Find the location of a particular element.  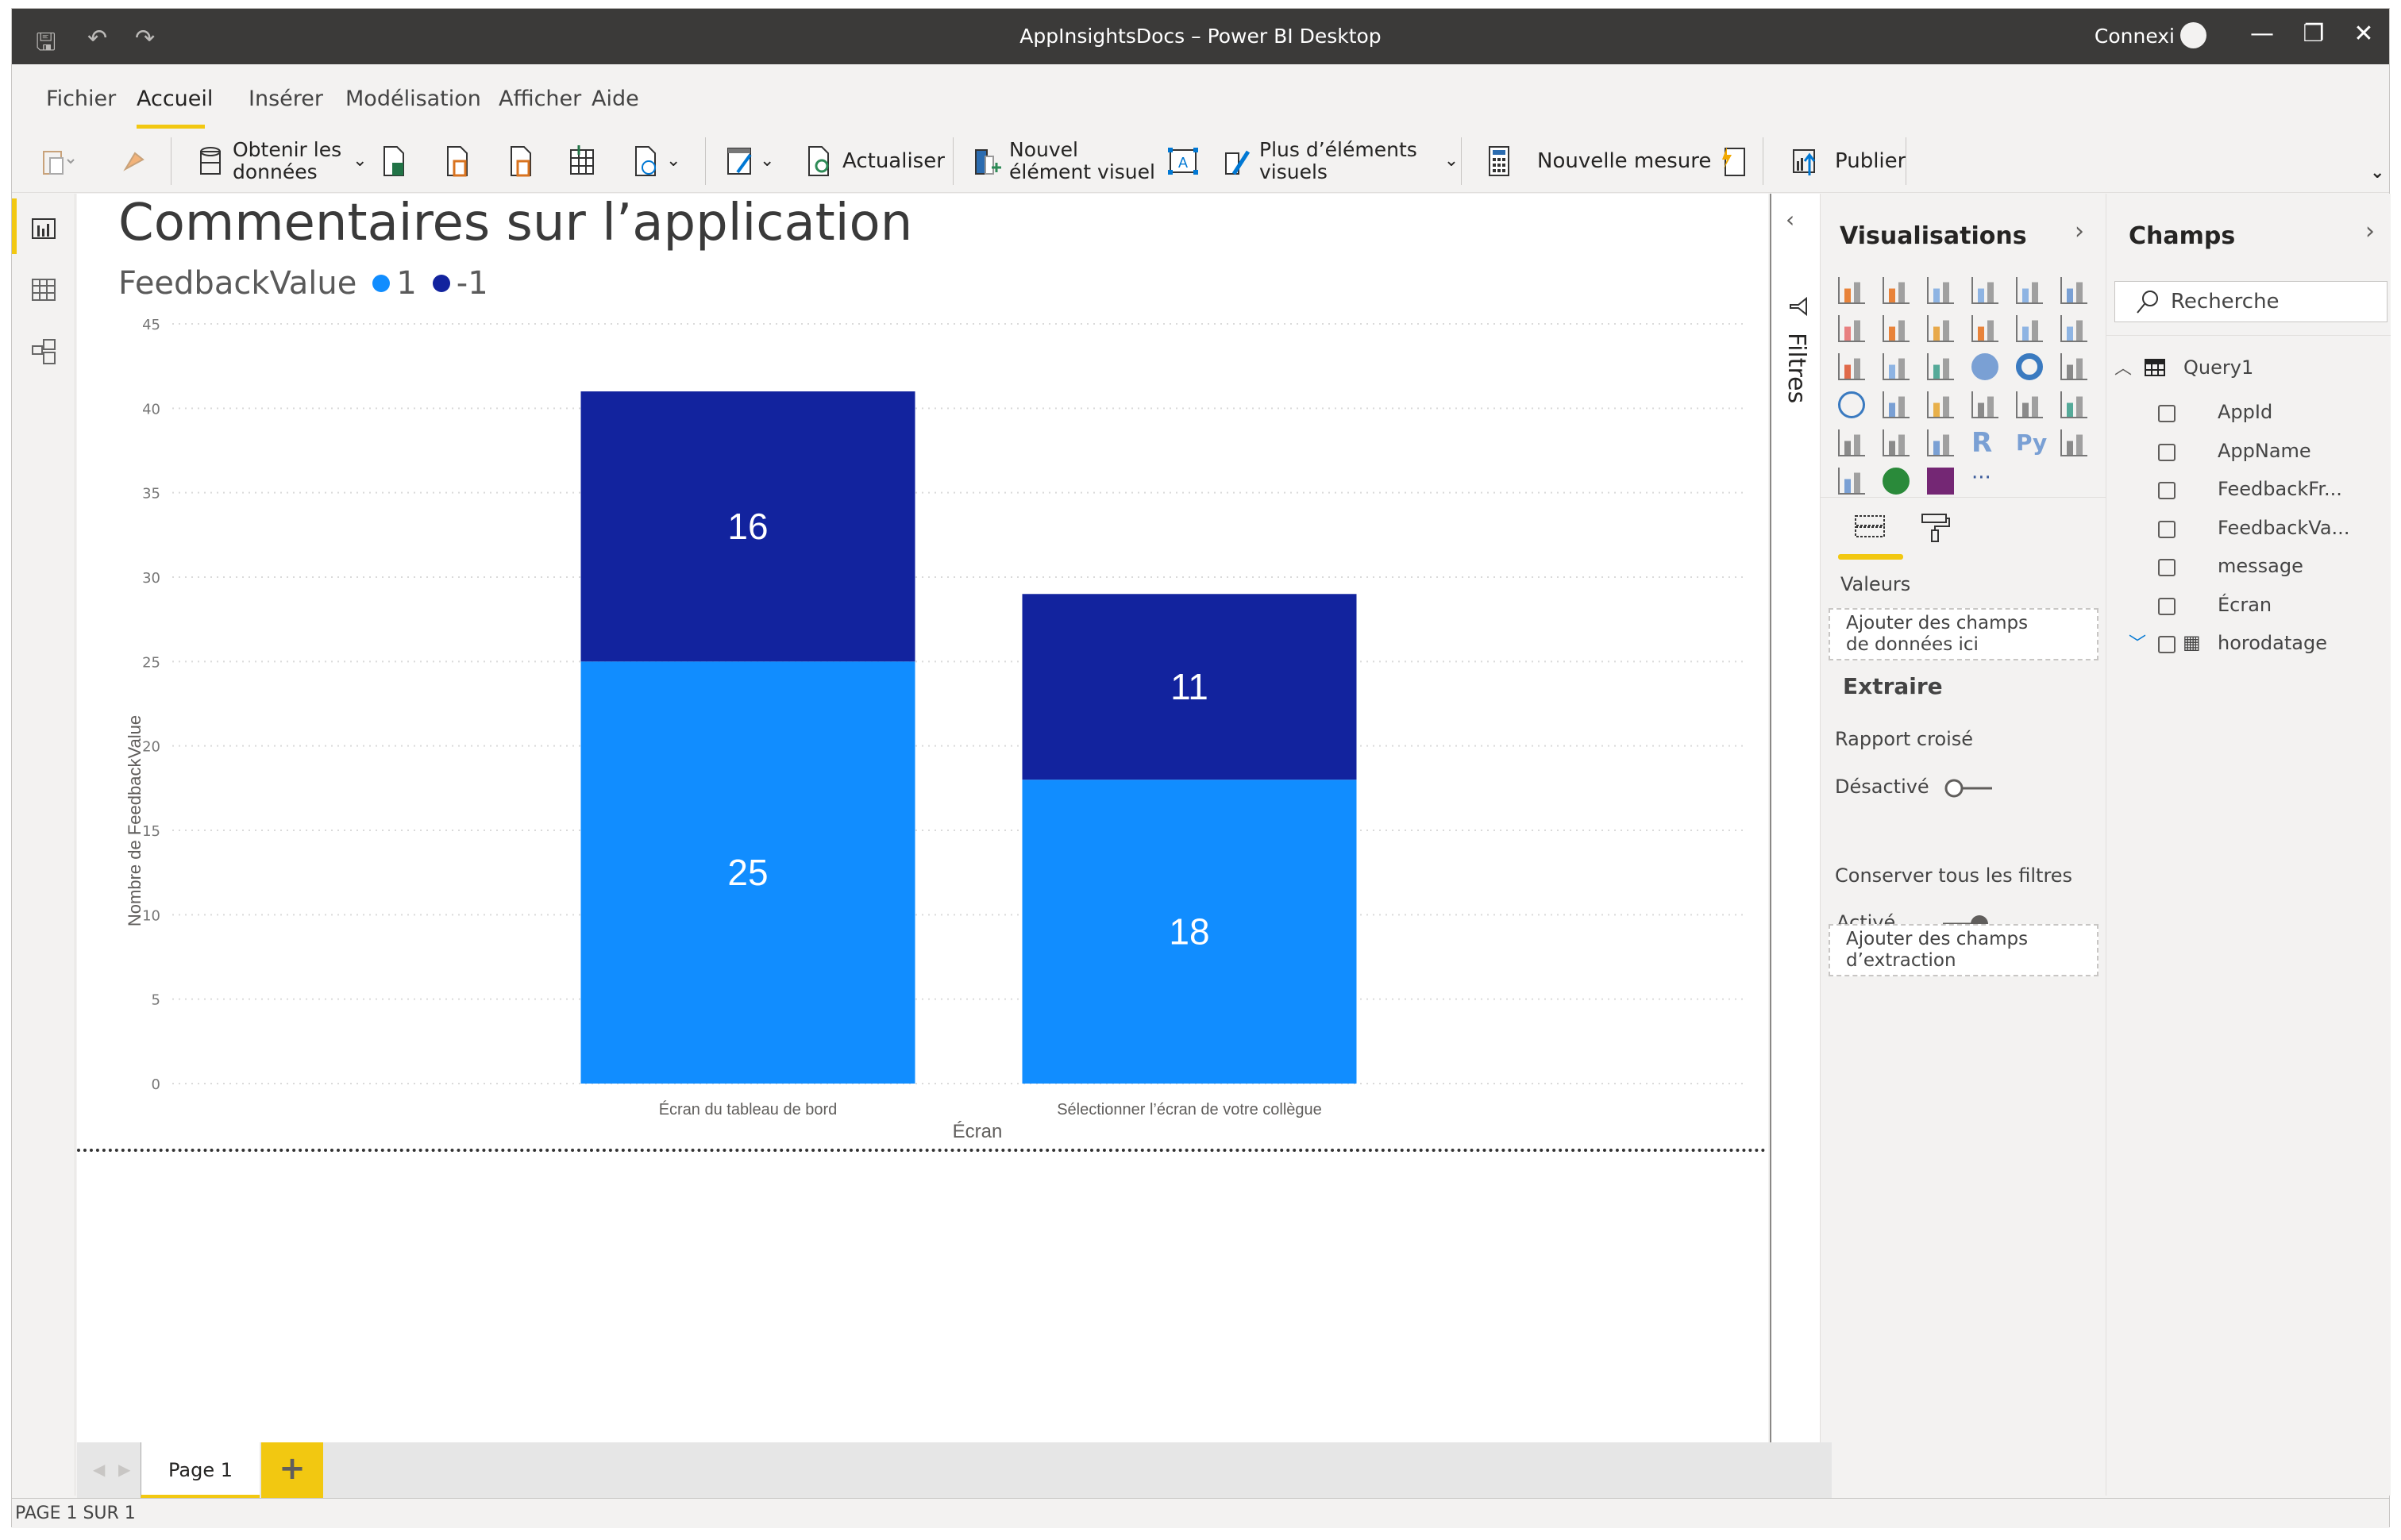

tab-fichier: Fichier is located at coordinates (81, 99).